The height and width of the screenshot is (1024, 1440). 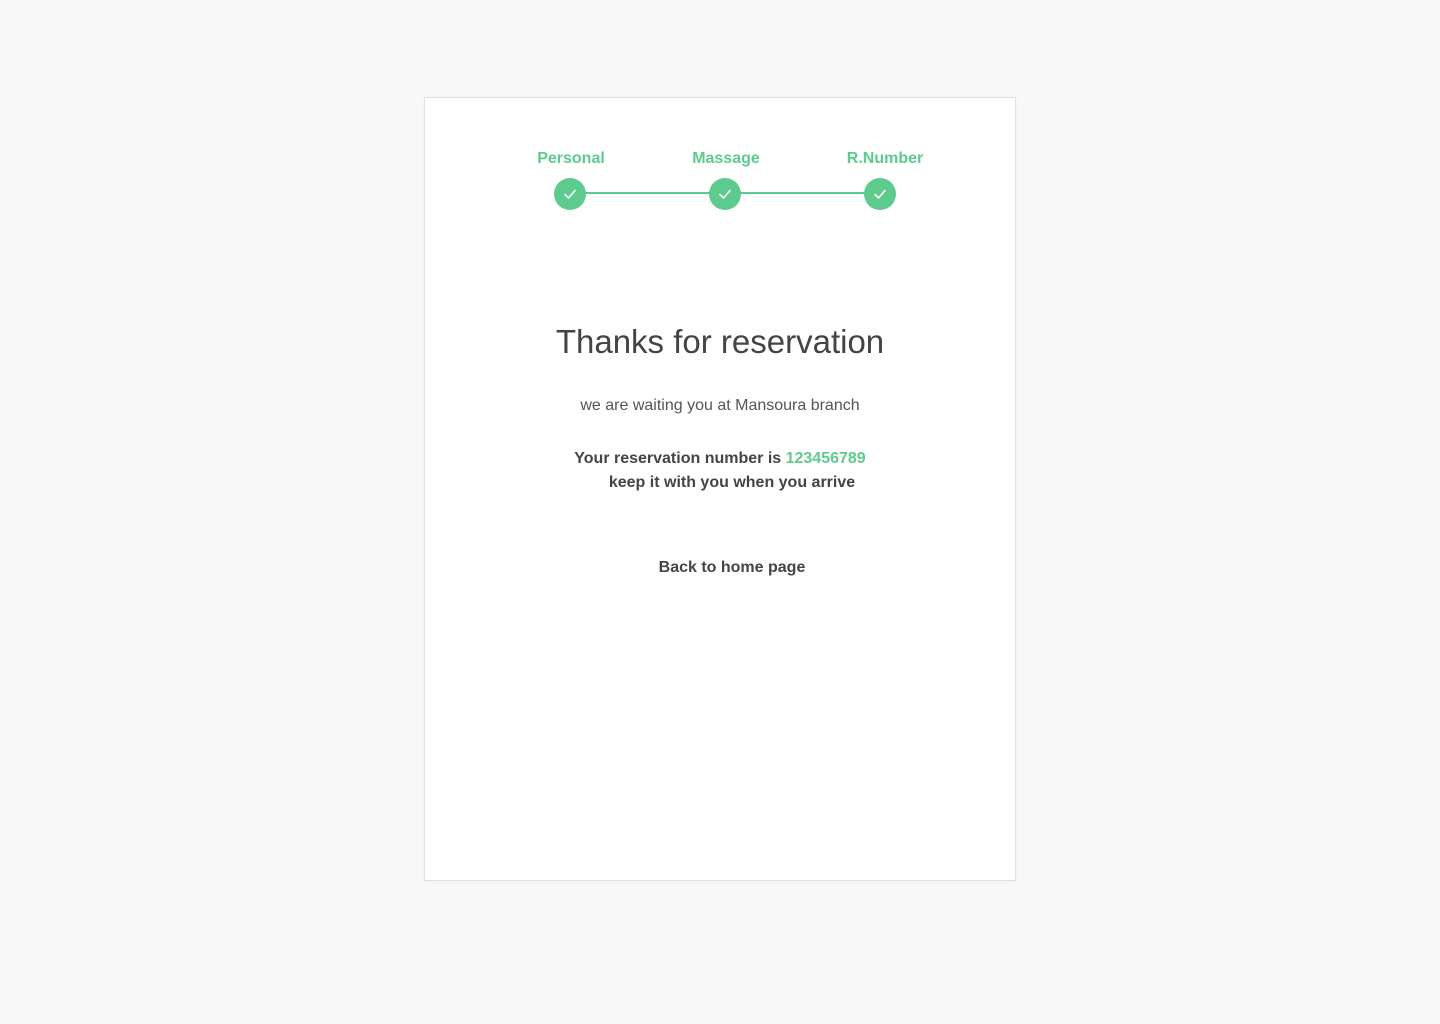 I want to click on reservation-number-line: Your reservation number is 123456789, so click(x=720, y=459).